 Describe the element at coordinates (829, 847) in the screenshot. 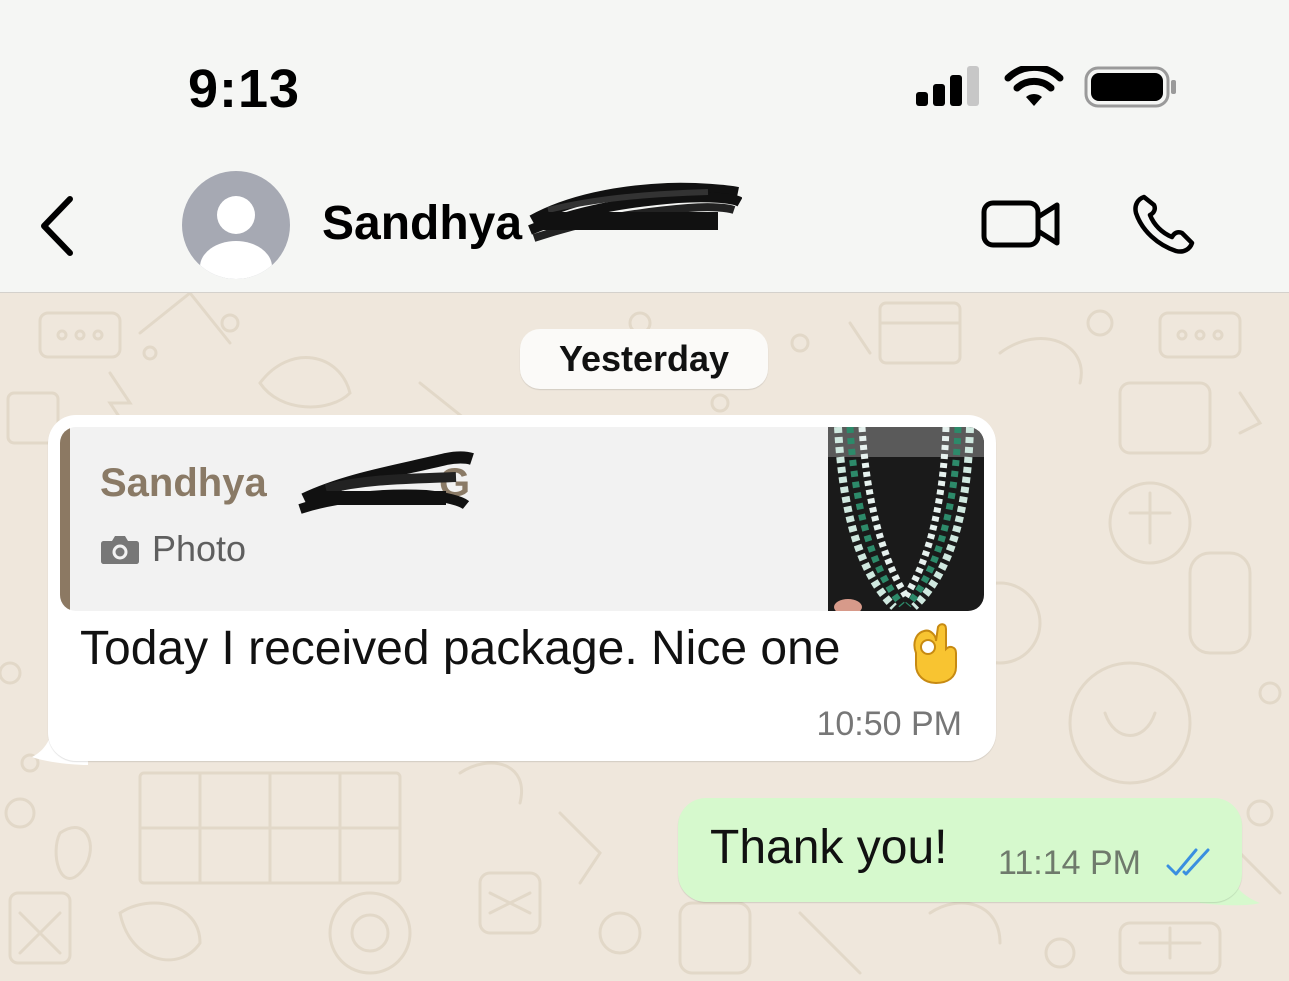

I see `outgoing-message-text: Thank you!` at that location.